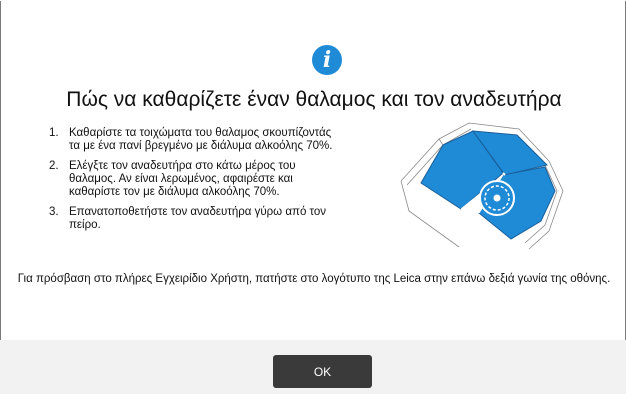 This screenshot has width=626, height=394. Describe the element at coordinates (482, 186) in the screenshot. I see `chamber-stirrer-diagram` at that location.